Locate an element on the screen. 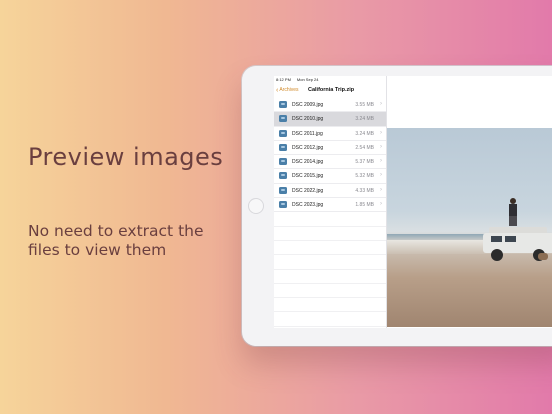 The height and width of the screenshot is (414, 552). file-size: 5.32 MB is located at coordinates (364, 176).